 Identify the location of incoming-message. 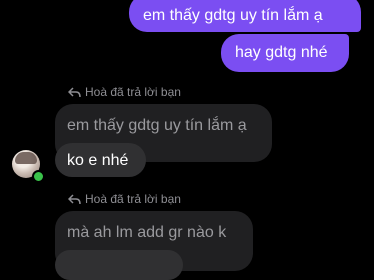
(119, 265).